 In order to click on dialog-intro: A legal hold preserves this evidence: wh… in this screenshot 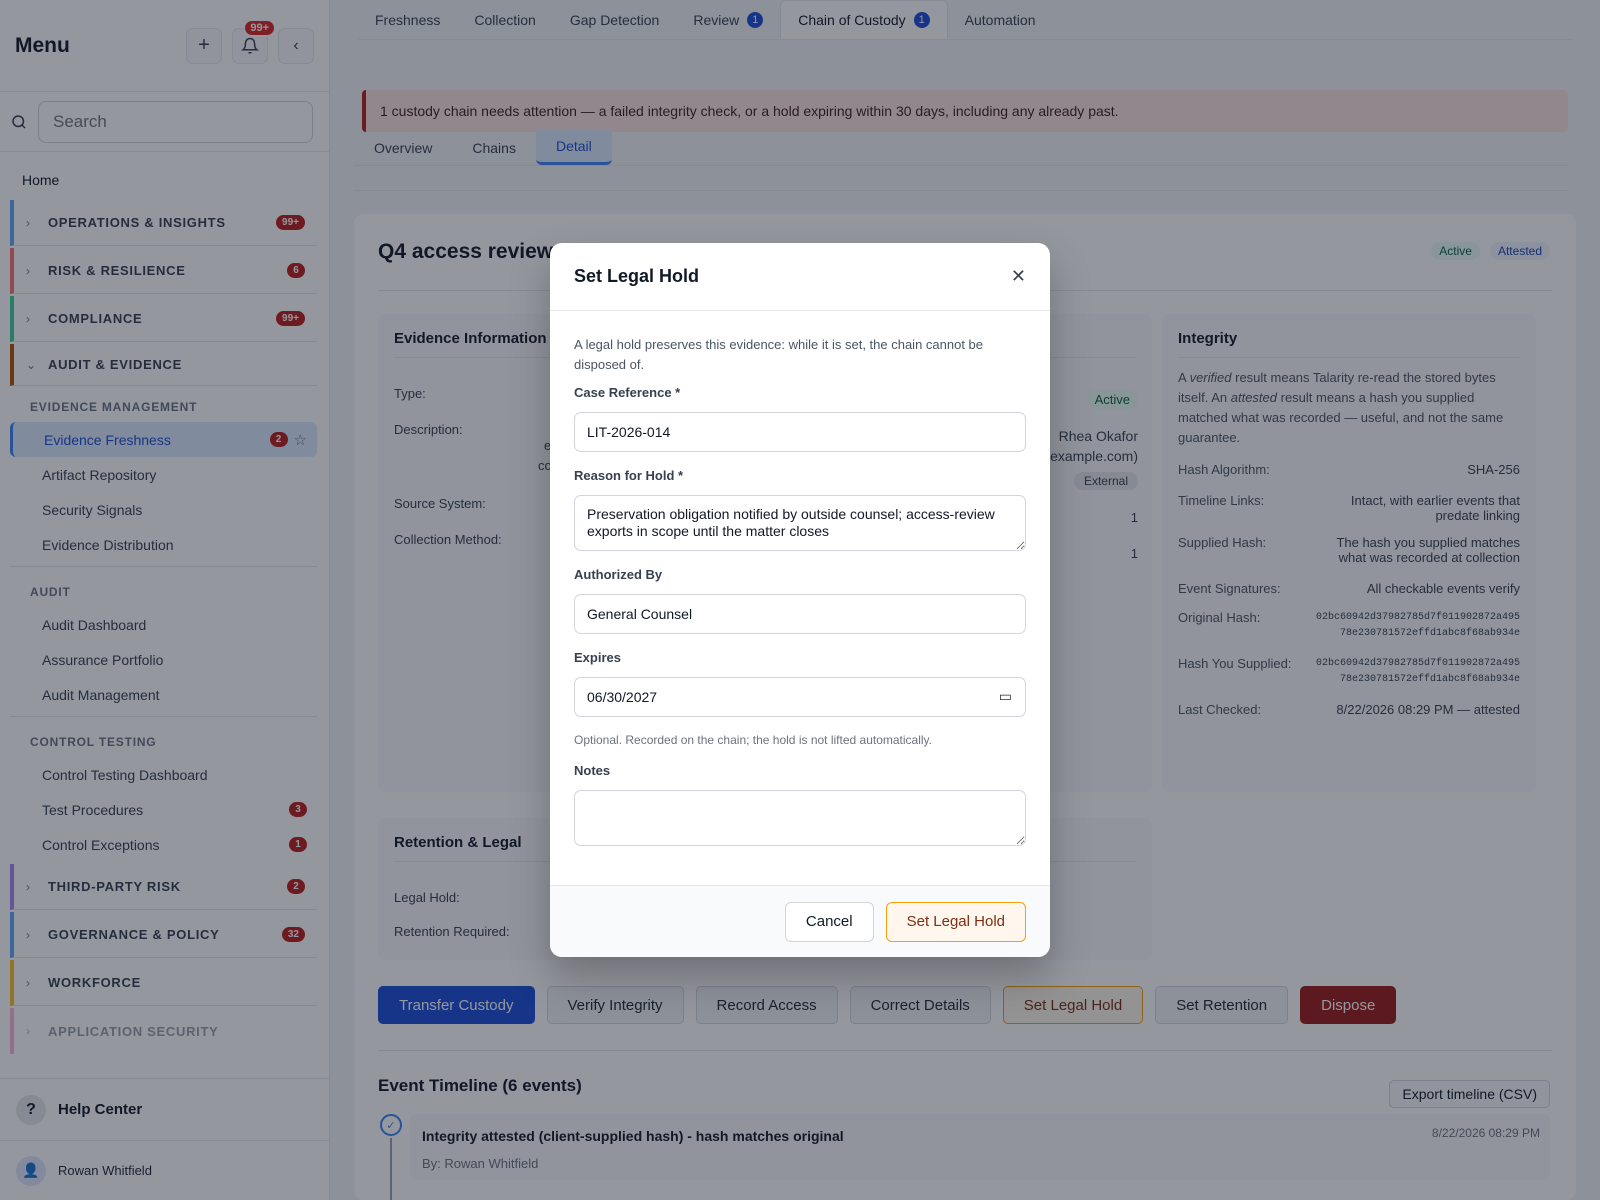, I will do `click(779, 354)`.